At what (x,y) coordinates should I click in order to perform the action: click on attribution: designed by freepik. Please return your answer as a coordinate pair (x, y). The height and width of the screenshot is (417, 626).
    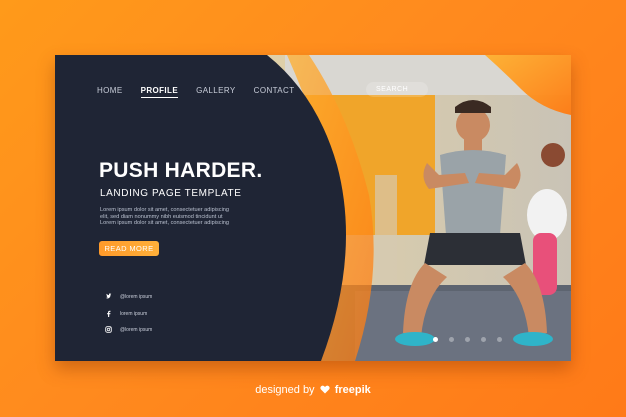
    Looking at the image, I should click on (313, 390).